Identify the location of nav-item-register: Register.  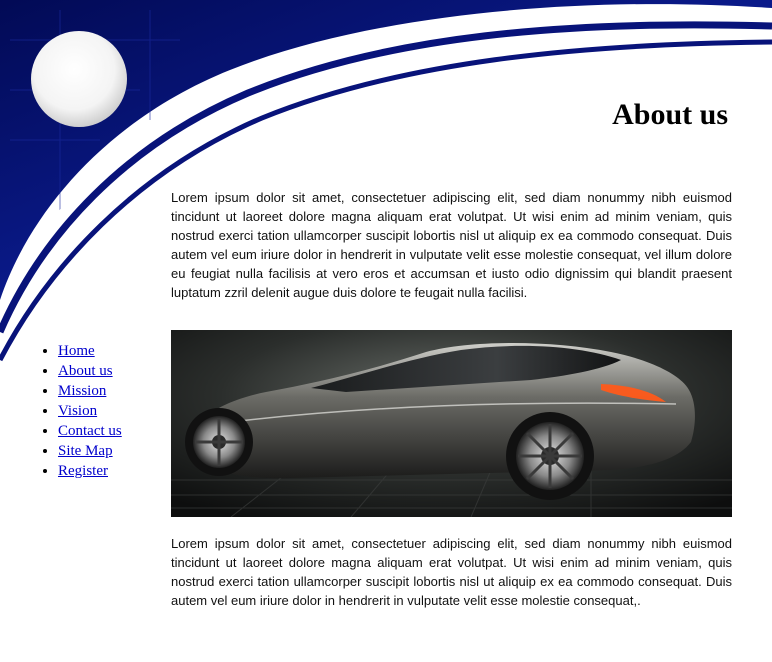
(90, 471).